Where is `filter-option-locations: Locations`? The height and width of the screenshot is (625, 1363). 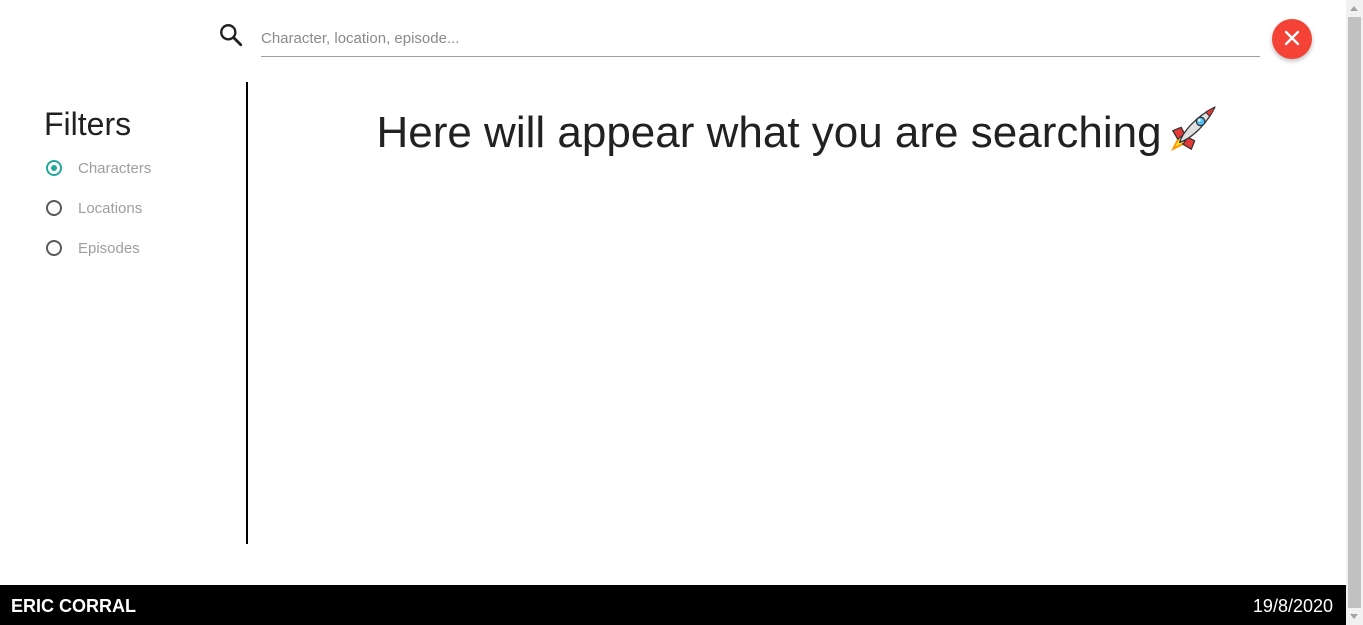 filter-option-locations: Locations is located at coordinates (94, 208).